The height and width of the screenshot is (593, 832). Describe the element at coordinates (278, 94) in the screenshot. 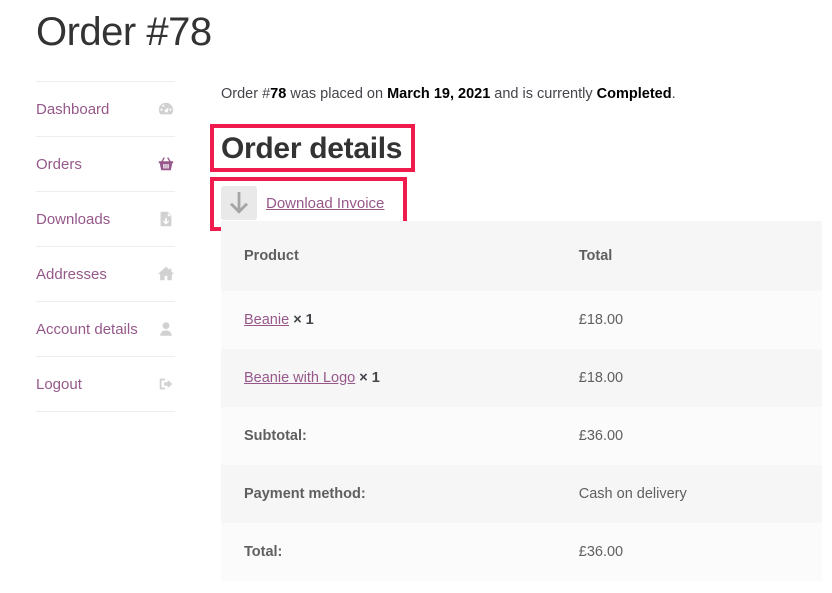

I see `order-number: 78` at that location.